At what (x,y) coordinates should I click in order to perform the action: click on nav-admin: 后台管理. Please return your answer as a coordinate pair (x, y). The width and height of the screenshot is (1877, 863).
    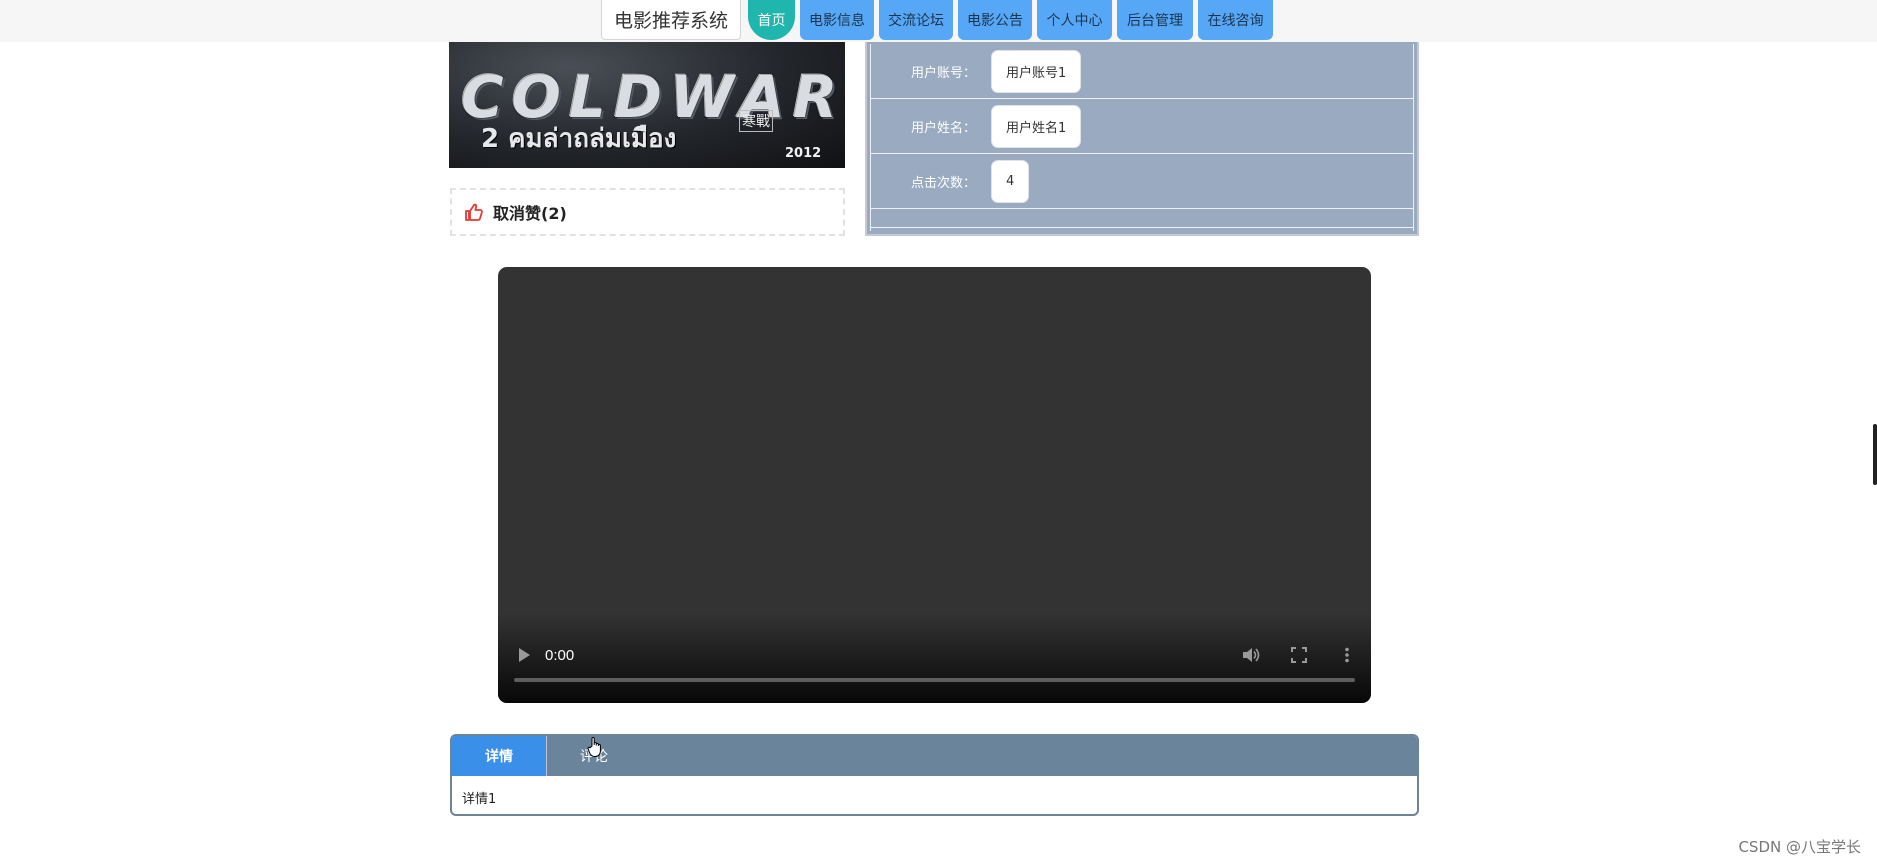
    Looking at the image, I should click on (1155, 20).